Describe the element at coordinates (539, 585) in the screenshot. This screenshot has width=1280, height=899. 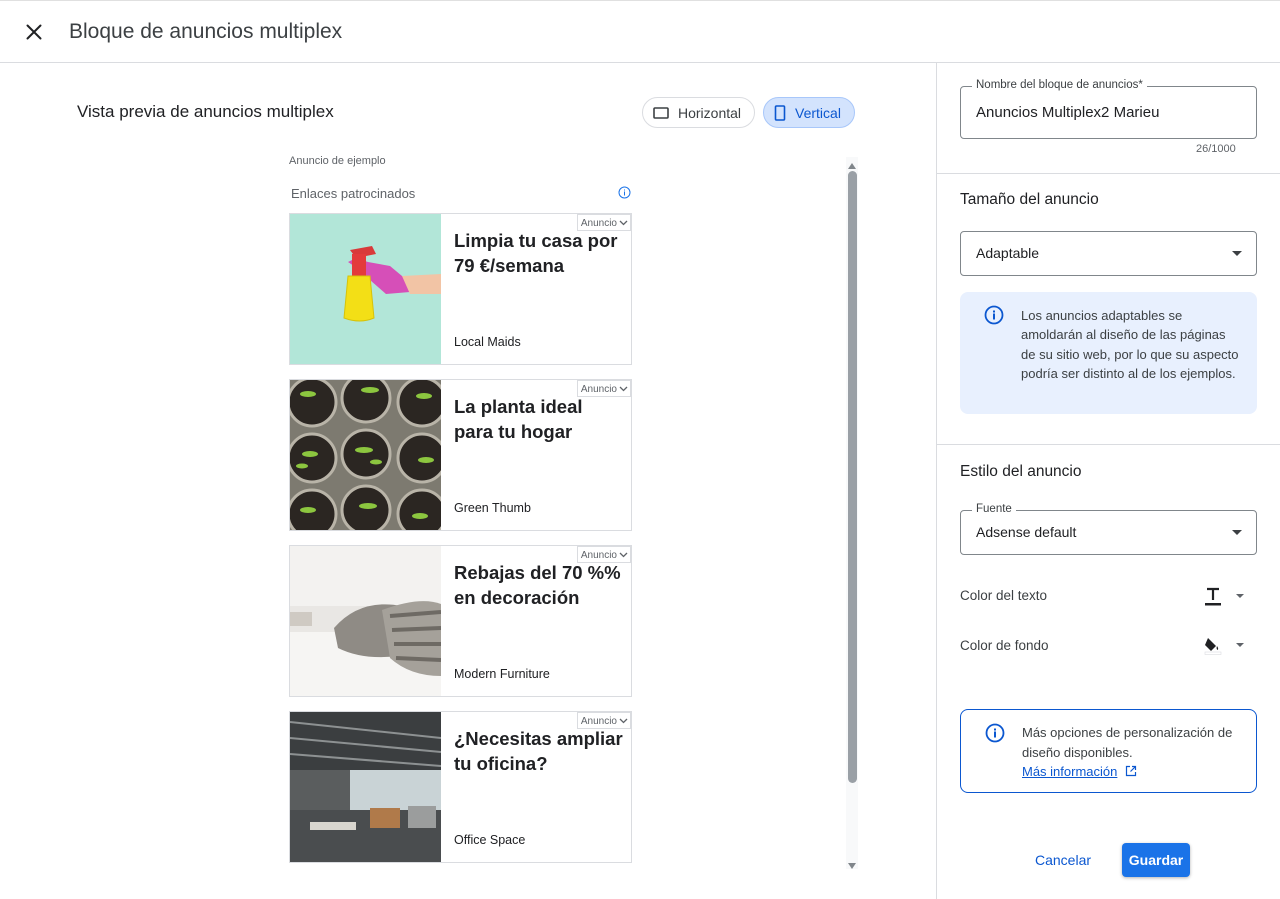
I see `ad-headline: Rebajas del 70 %% en decoración` at that location.